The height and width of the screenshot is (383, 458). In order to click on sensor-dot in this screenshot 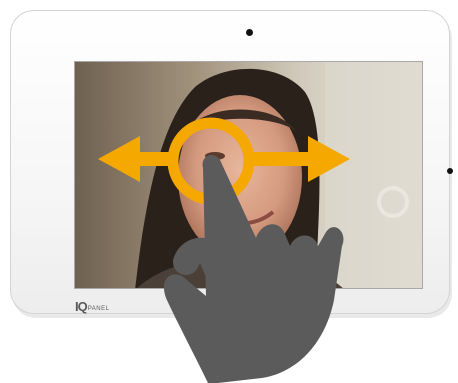, I will do `click(450, 171)`.